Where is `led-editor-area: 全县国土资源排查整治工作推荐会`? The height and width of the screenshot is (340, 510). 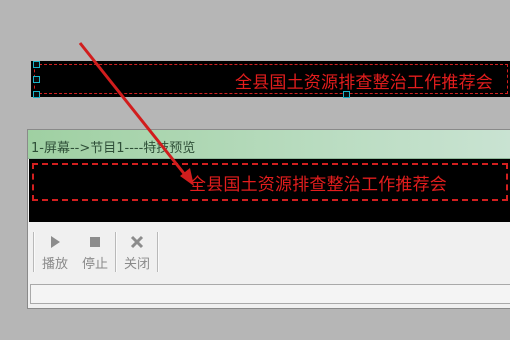 led-editor-area: 全县国土资源排查整治工作推荐会 is located at coordinates (270, 79).